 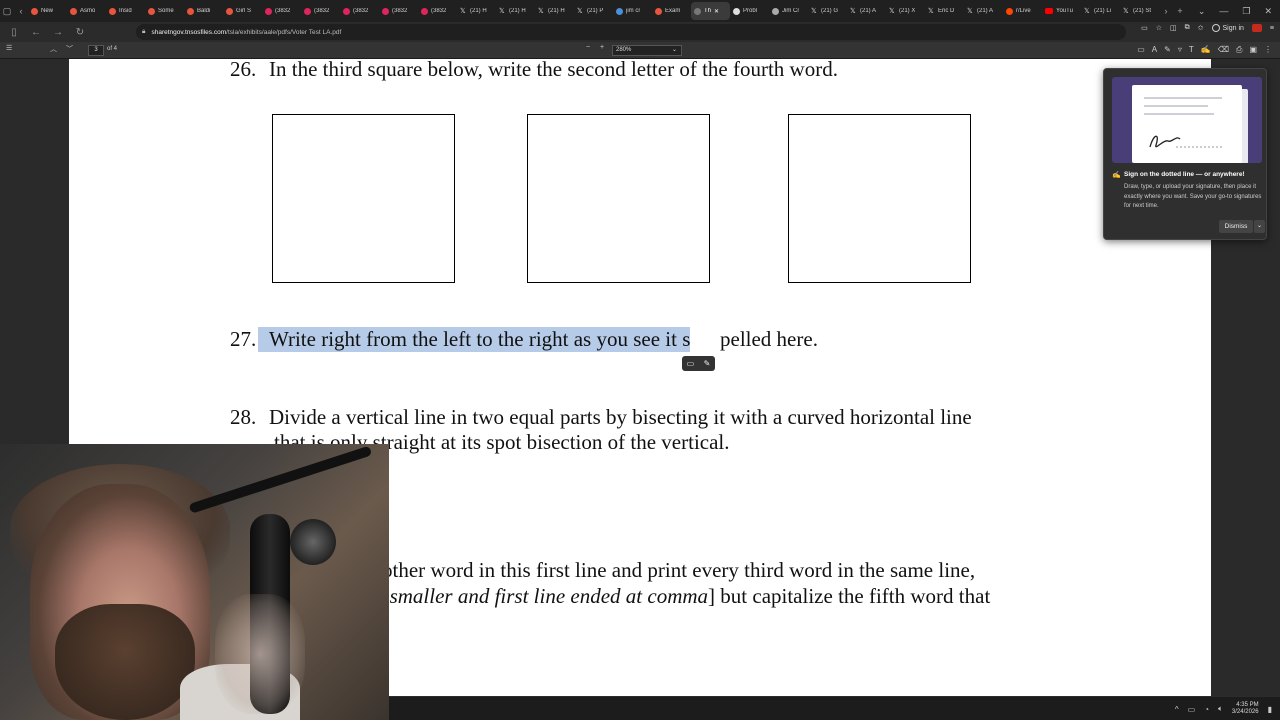 What do you see at coordinates (1202, 11) in the screenshot?
I see `tab-search-icon: ⌄` at bounding box center [1202, 11].